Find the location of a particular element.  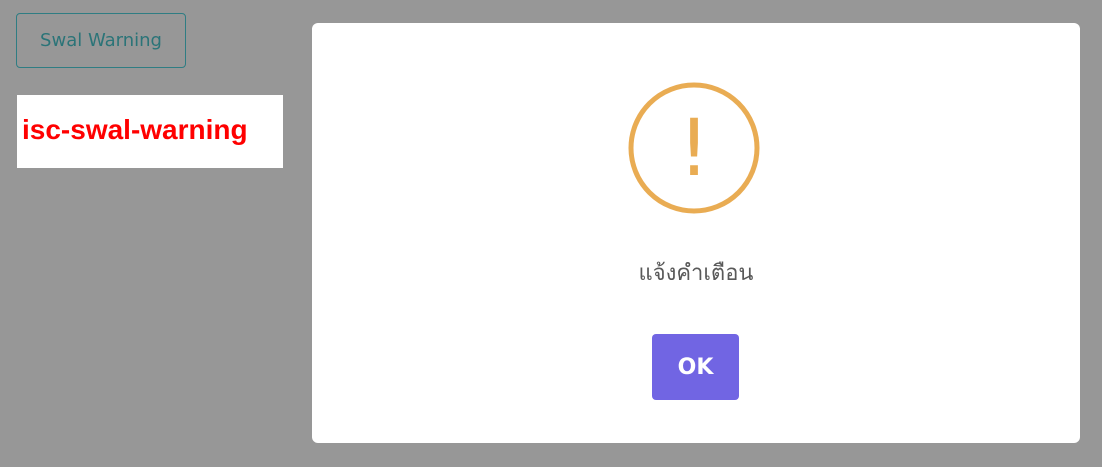

class-name-label-box: isc-swal-warning is located at coordinates (150, 131).